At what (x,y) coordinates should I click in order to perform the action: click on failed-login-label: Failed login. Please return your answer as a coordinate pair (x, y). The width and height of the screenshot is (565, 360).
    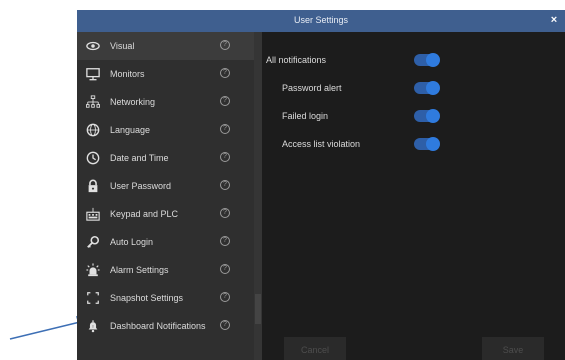
    Looking at the image, I should click on (305, 116).